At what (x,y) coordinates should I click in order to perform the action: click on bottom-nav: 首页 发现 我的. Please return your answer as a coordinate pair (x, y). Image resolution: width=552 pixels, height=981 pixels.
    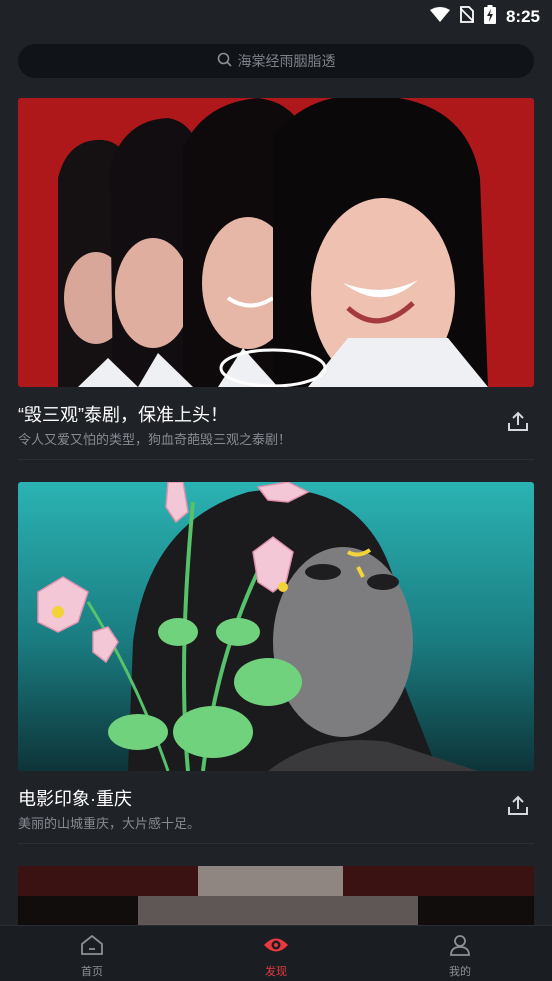
    Looking at the image, I should click on (276, 953).